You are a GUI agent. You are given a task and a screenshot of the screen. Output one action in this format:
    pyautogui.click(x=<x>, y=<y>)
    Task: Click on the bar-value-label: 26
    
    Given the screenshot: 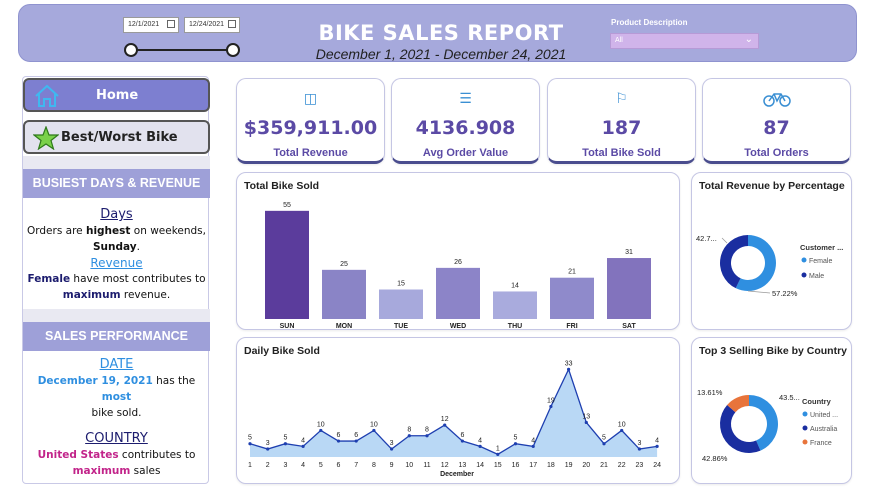 What is the action you would take?
    pyautogui.click(x=458, y=262)
    